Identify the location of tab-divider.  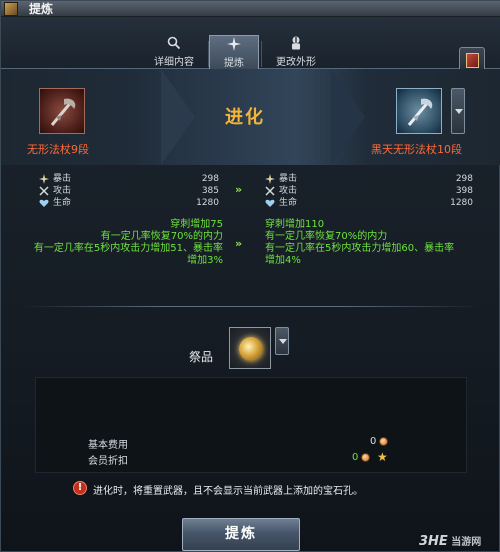
(261, 54).